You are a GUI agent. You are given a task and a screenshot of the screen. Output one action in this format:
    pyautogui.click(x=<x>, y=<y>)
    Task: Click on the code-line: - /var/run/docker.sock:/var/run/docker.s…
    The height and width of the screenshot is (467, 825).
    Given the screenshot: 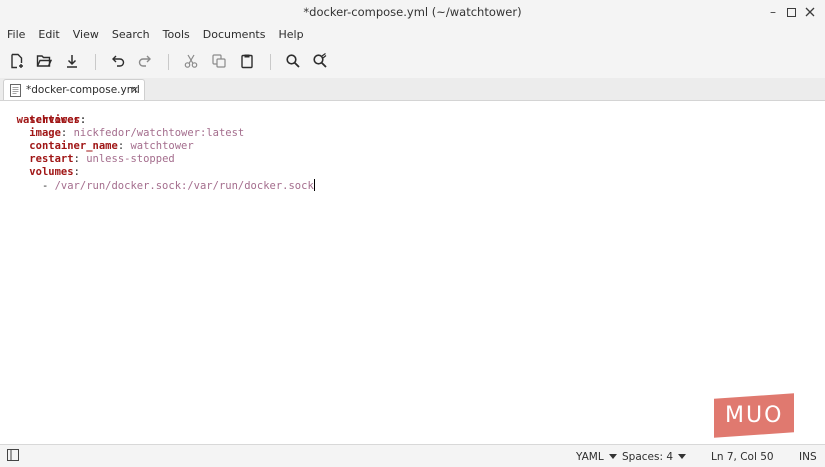 What is the action you would take?
    pyautogui.click(x=159, y=185)
    